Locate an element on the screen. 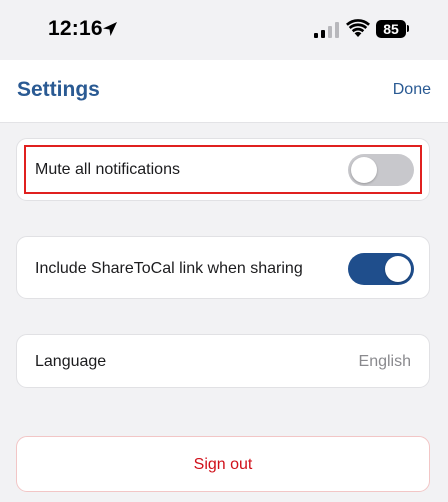  location-arrow-icon is located at coordinates (110, 29).